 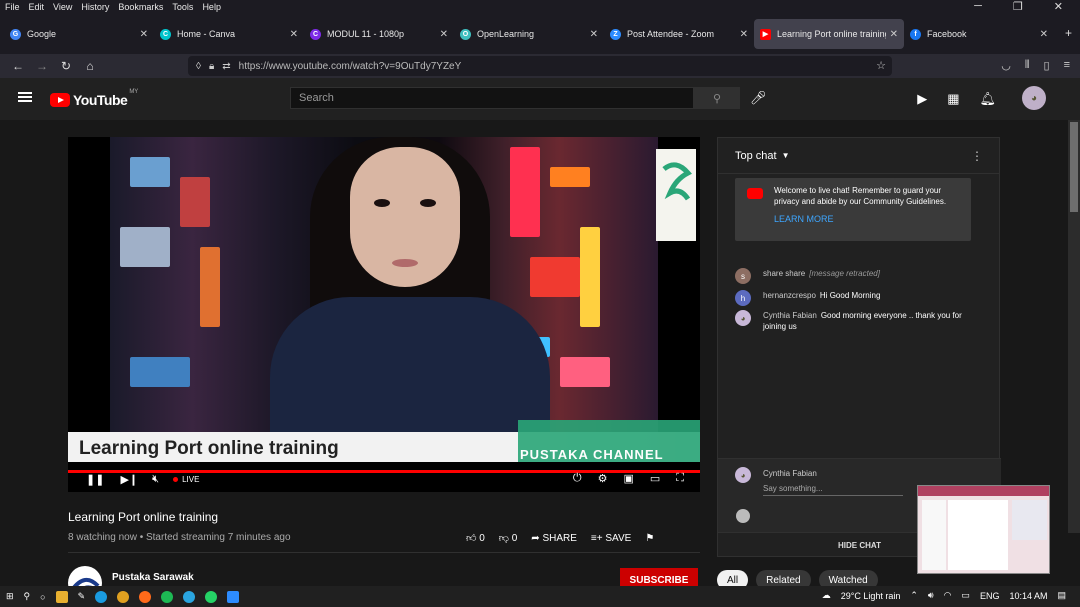 I want to click on permissions-icon: ⇄, so click(x=226, y=66).